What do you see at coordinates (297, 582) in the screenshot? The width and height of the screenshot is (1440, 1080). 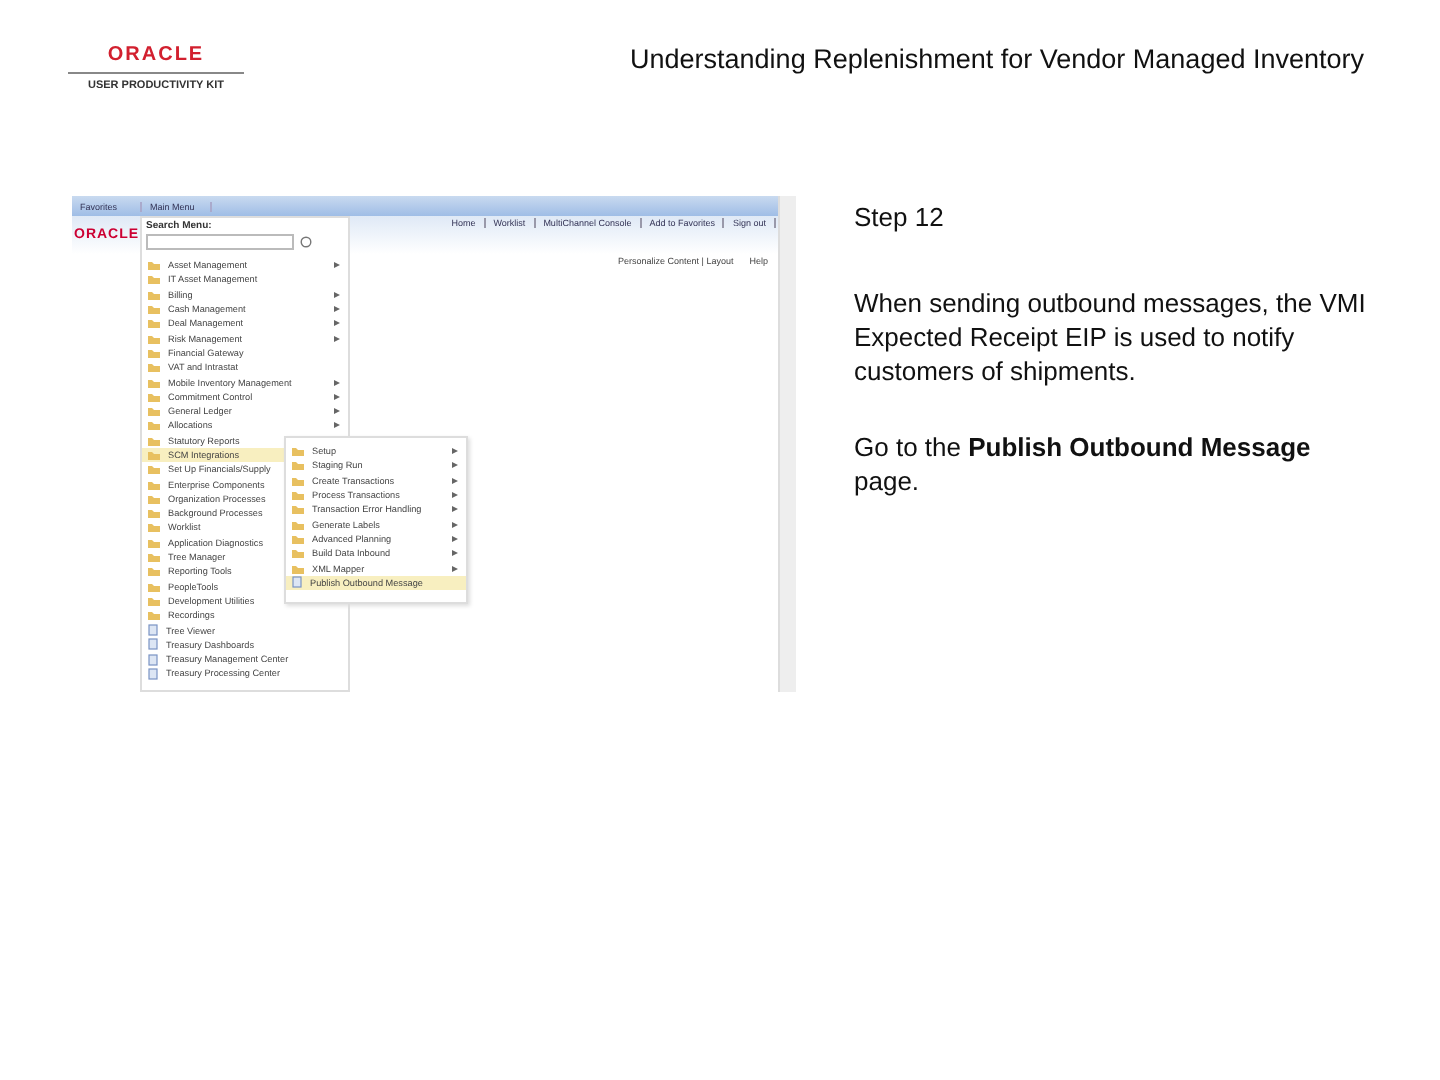 I see `page-icon` at bounding box center [297, 582].